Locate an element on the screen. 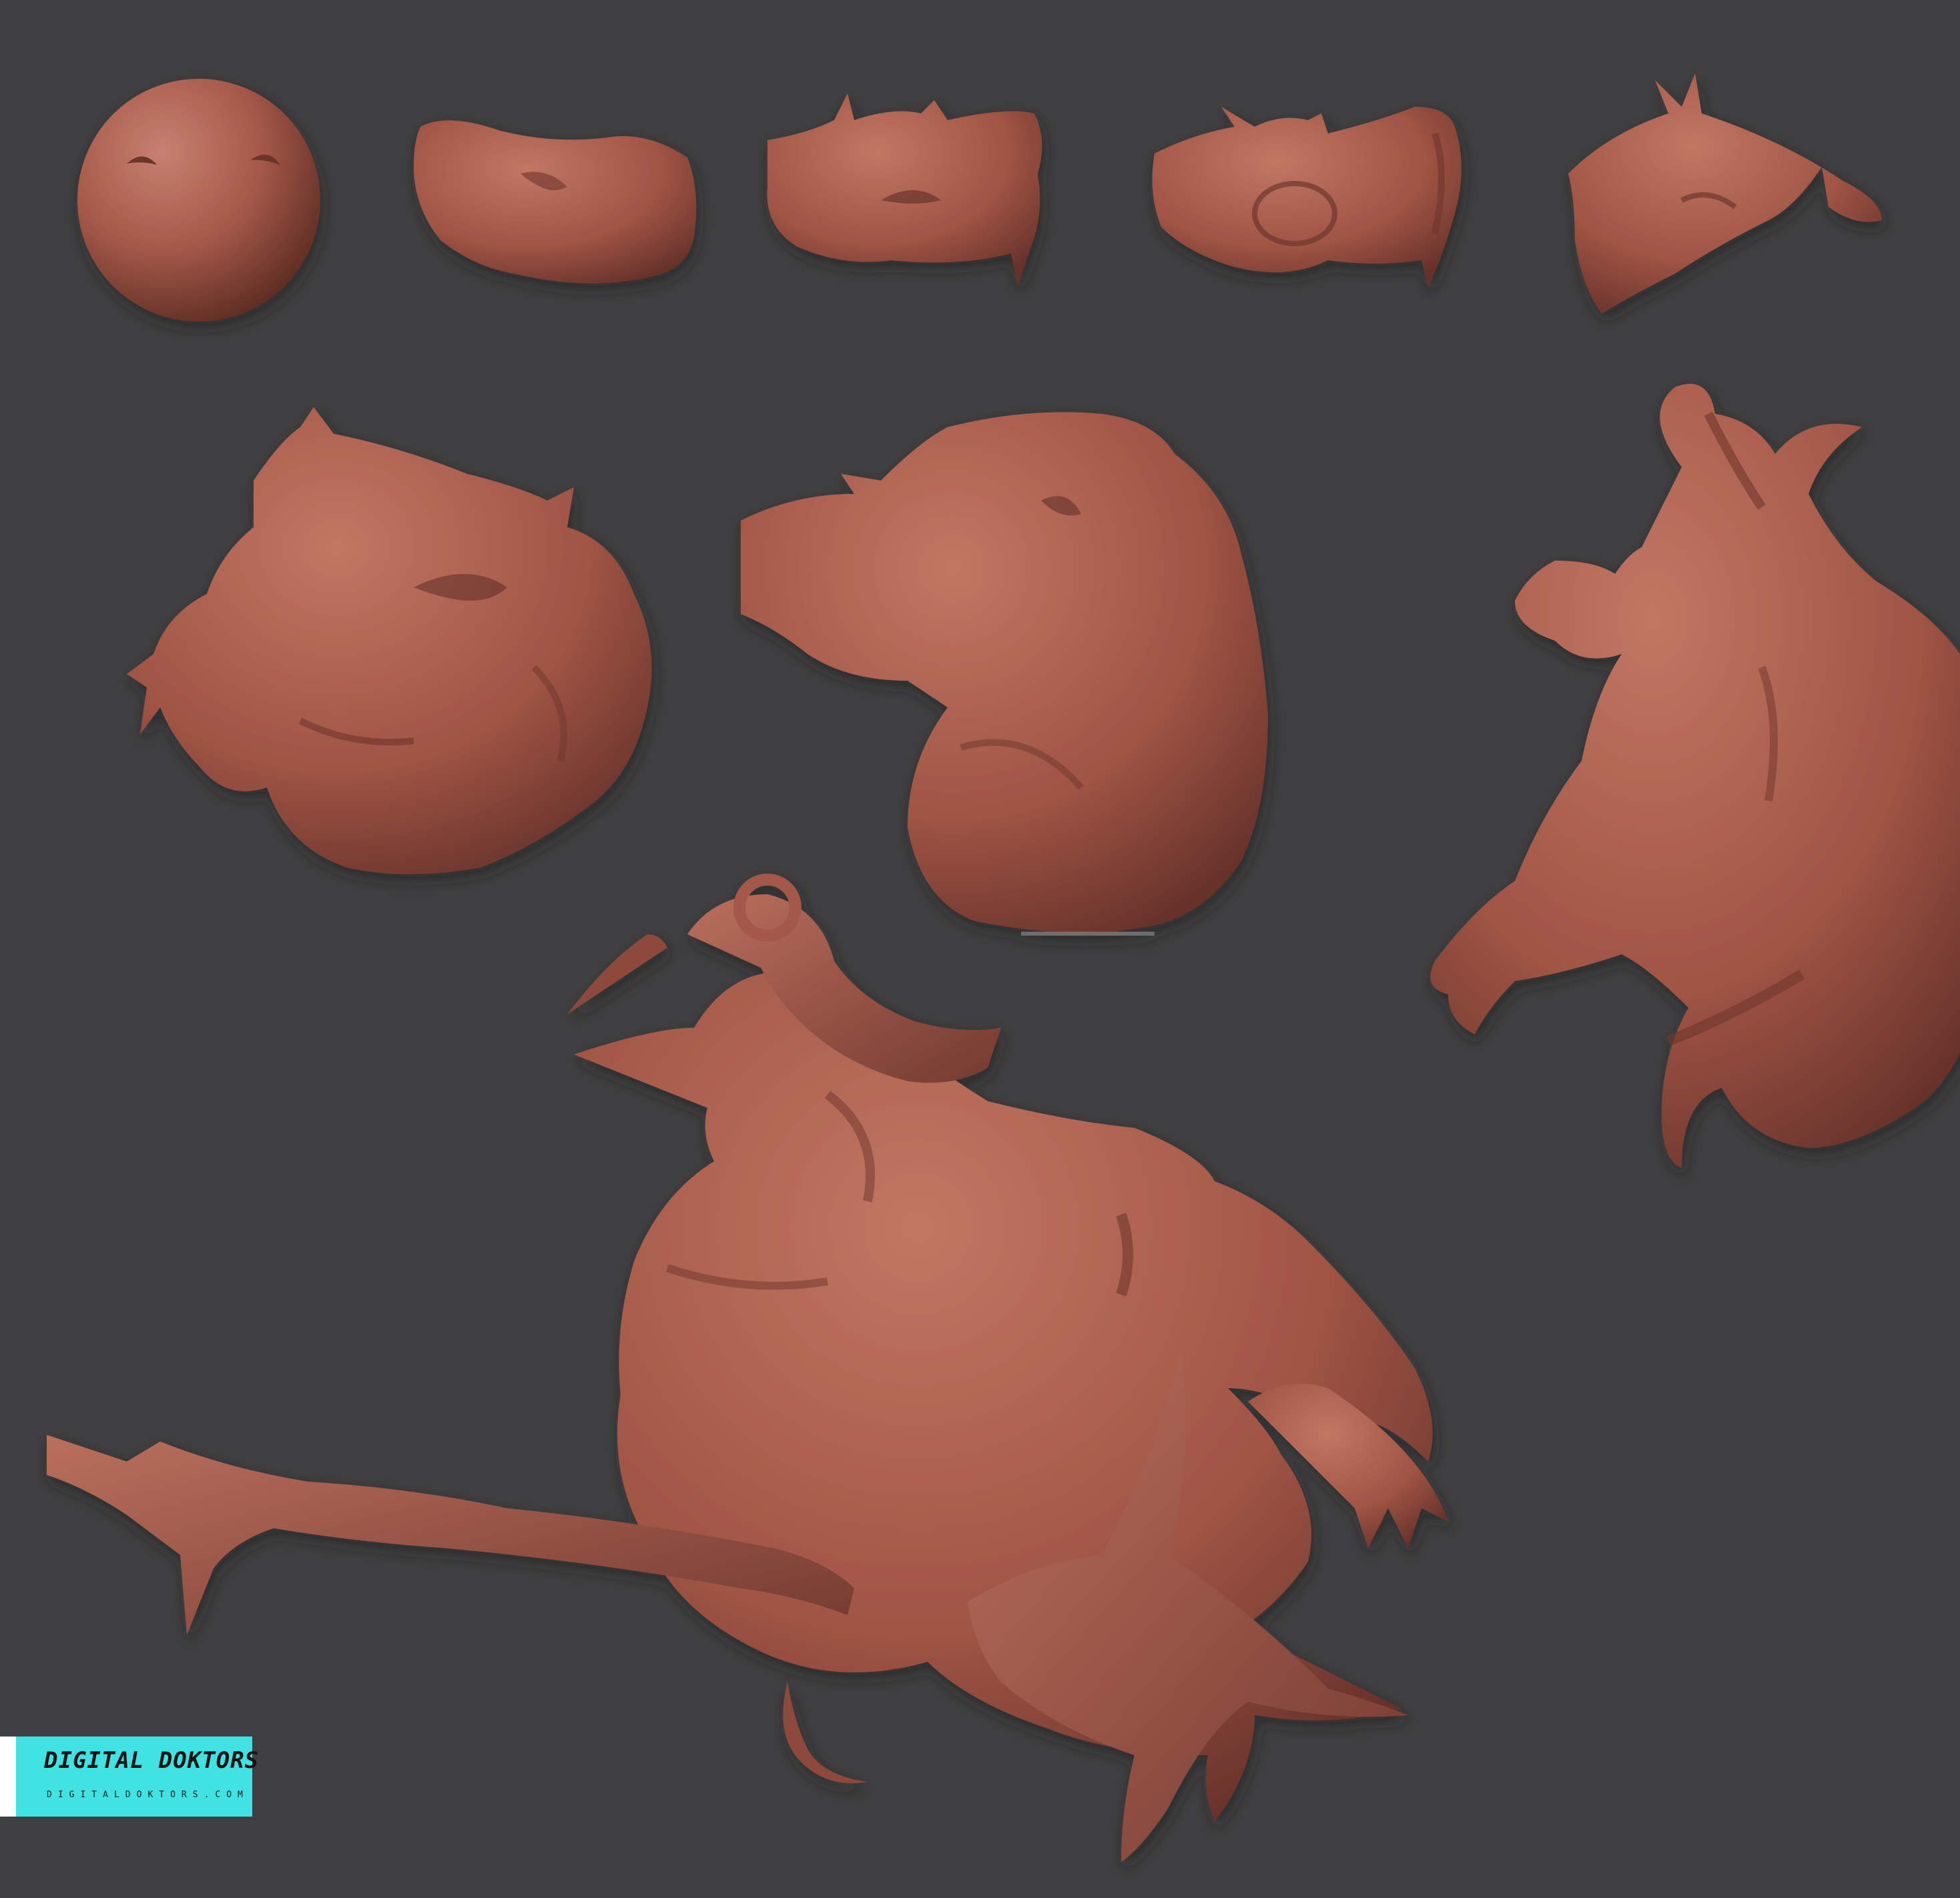 Image resolution: width=1960 pixels, height=1898 pixels. bust-front-rough is located at coordinates (389, 640).